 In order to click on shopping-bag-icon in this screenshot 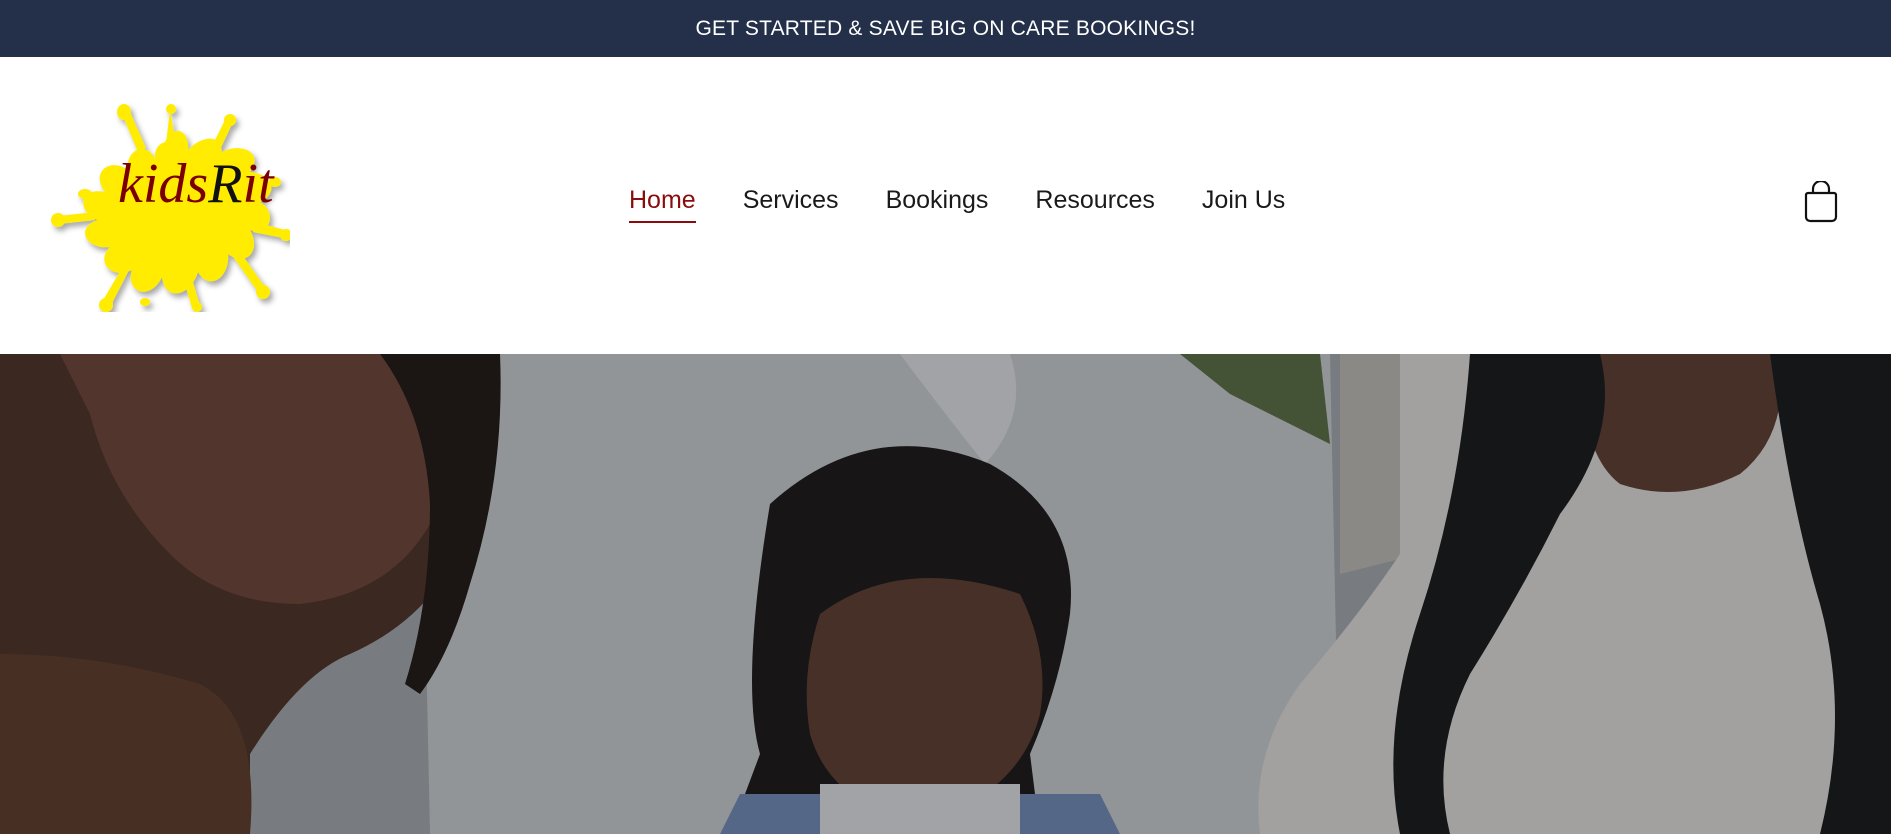, I will do `click(1821, 202)`.